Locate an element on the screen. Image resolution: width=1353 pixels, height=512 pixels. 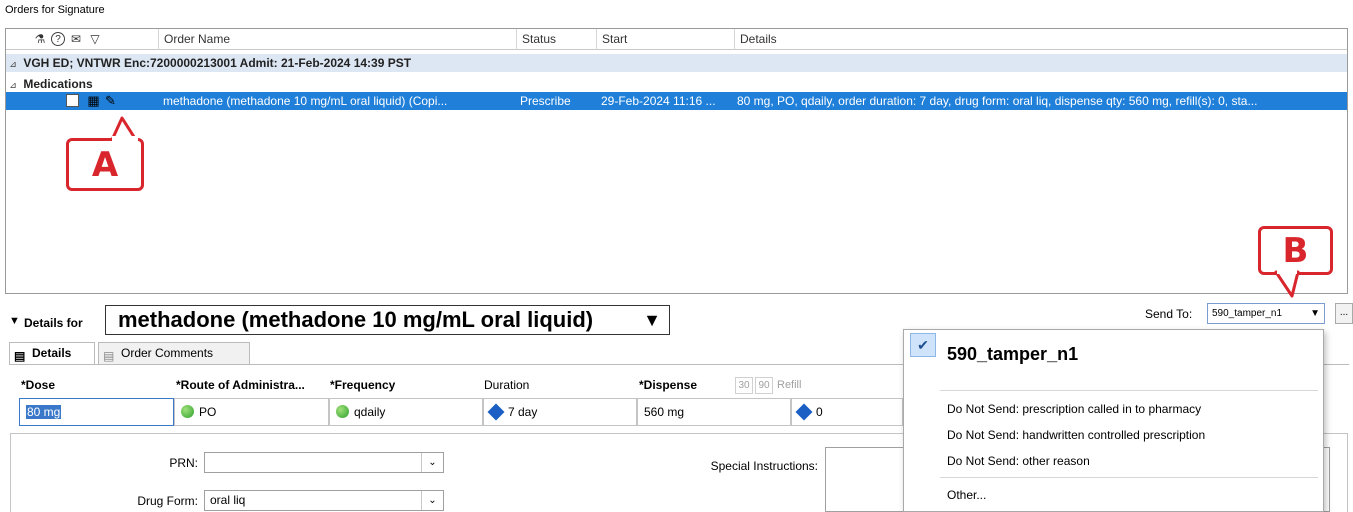
dispense-90-button: 90 is located at coordinates (764, 385).